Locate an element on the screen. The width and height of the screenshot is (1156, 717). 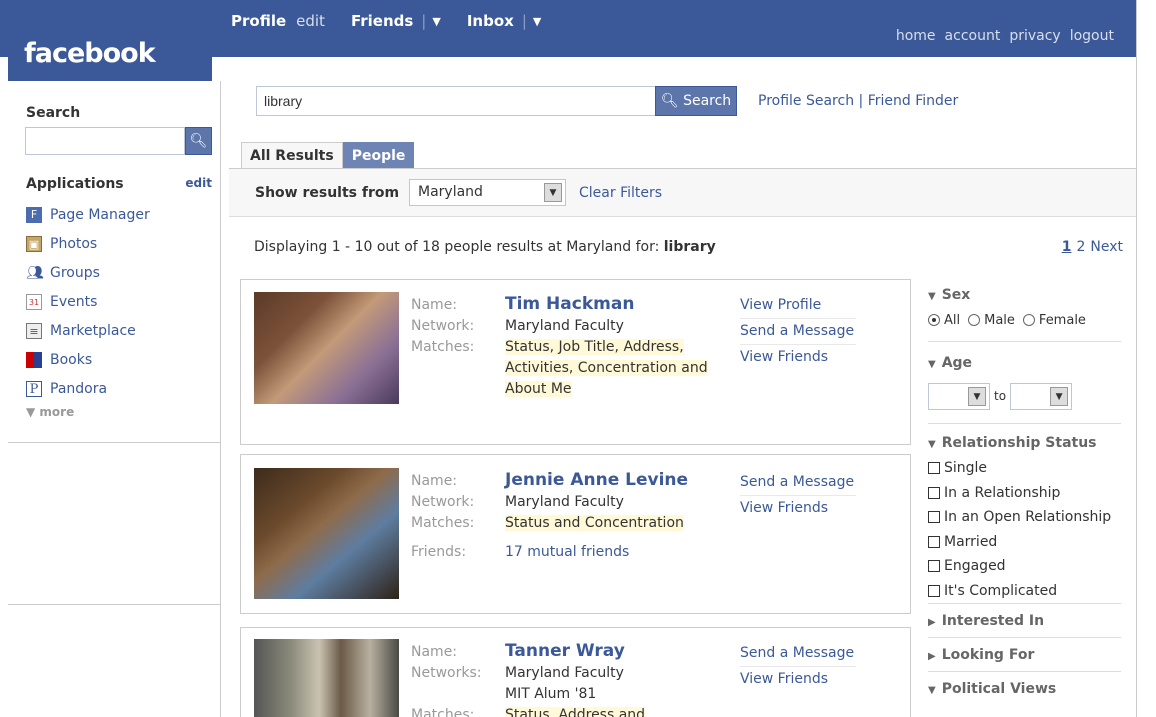
sidebar-item-events: 31 Events is located at coordinates (88, 301).